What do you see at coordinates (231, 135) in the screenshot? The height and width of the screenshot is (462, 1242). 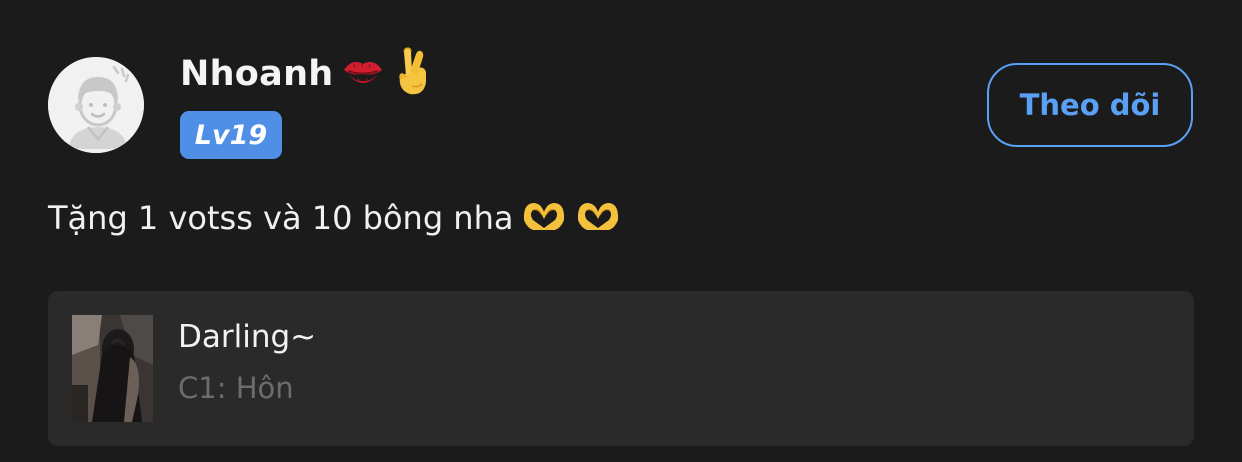 I see `level-badge: Lv19` at bounding box center [231, 135].